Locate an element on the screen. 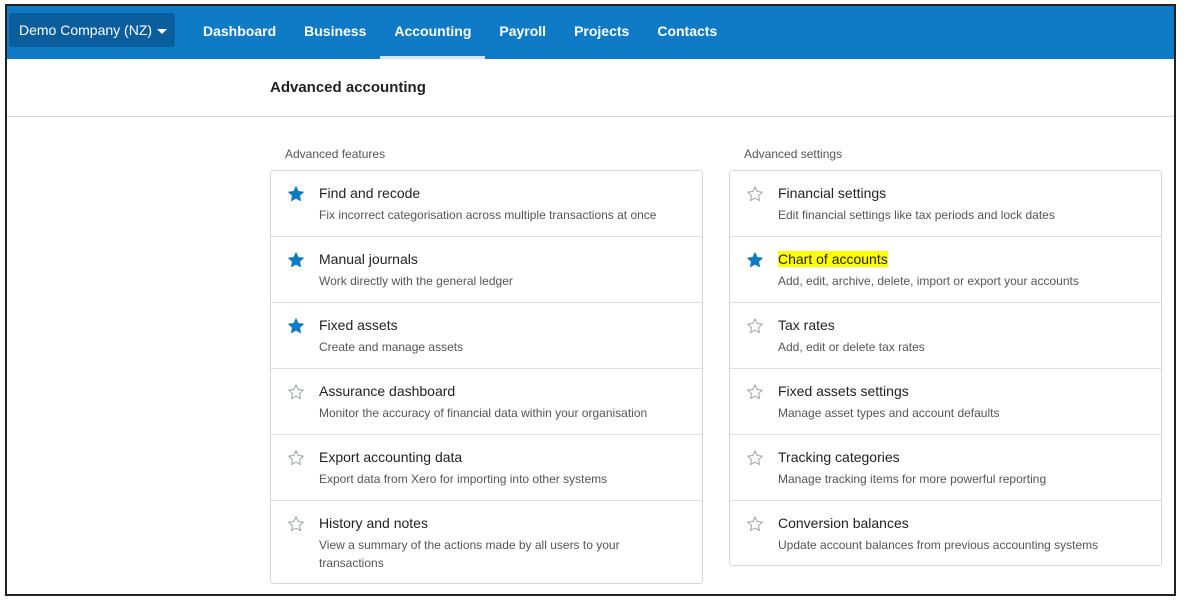 This screenshot has width=1186, height=605. item-title: Find and recode is located at coordinates (369, 193).